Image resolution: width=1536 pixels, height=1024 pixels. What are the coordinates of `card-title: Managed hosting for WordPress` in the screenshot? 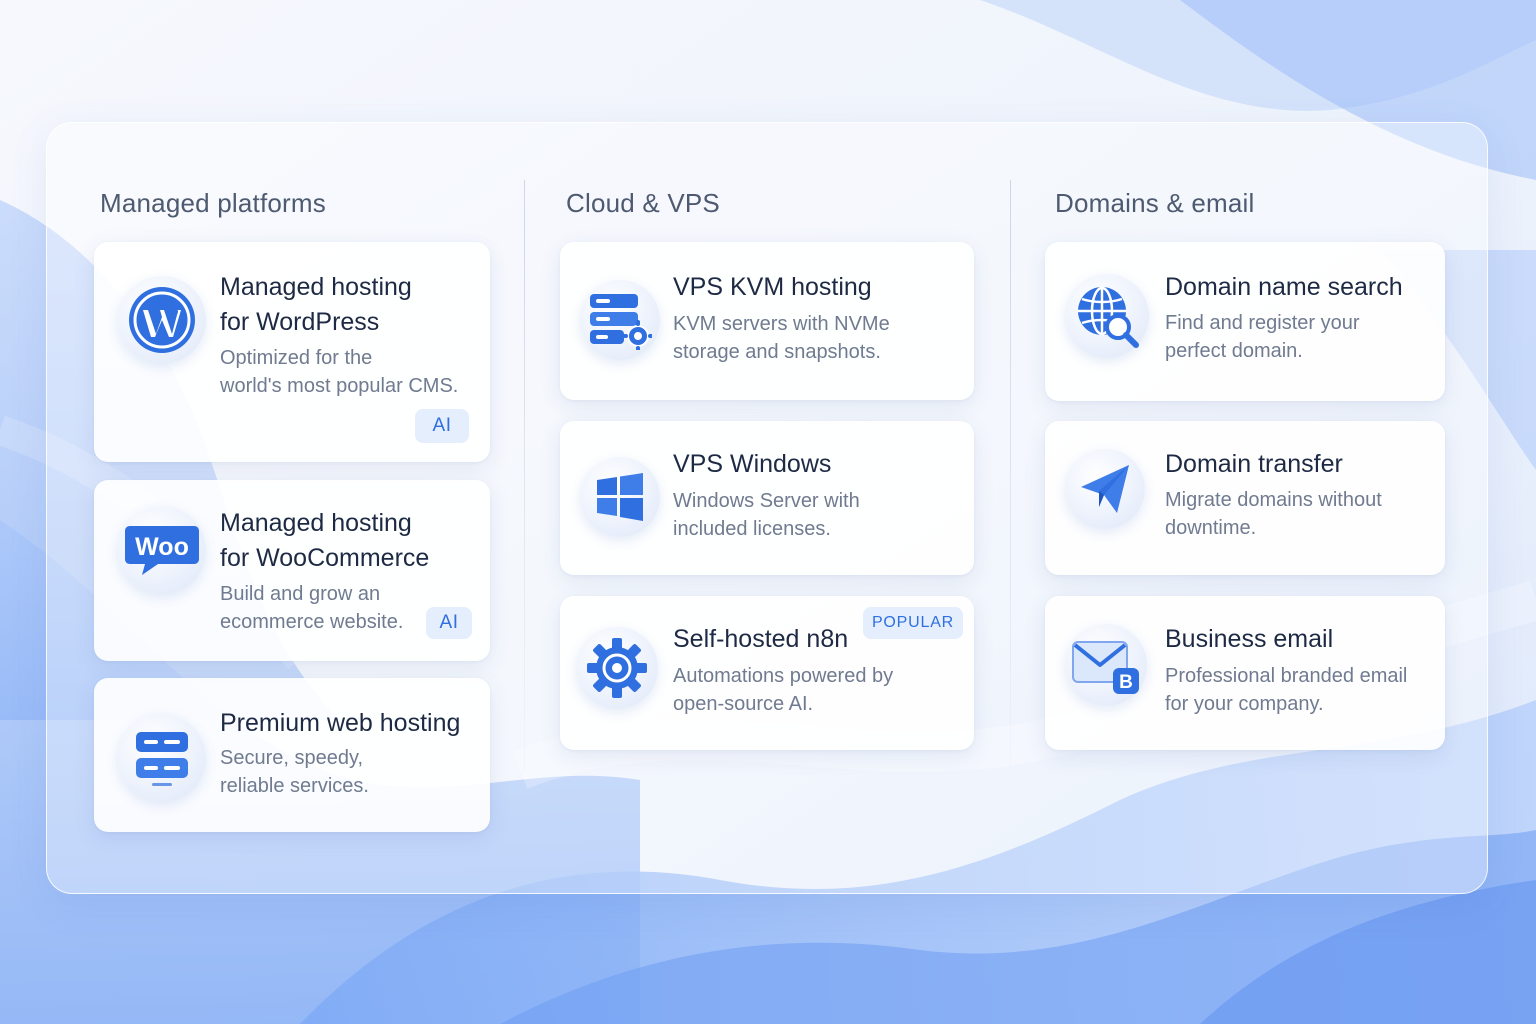 It's located at (316, 304).